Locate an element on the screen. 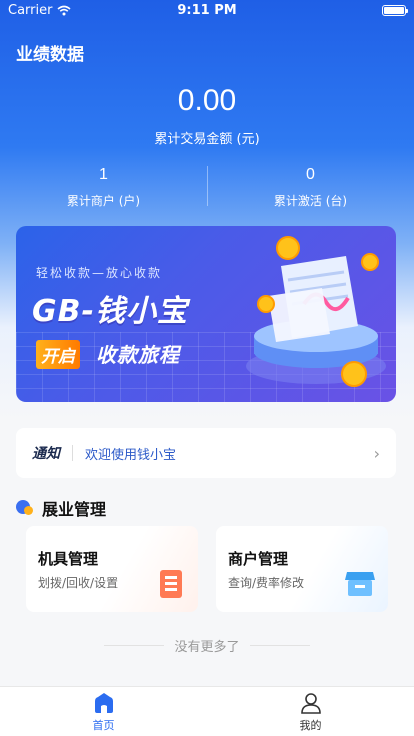 Image resolution: width=414 pixels, height=736 pixels. total-amount-value: 0.00 is located at coordinates (207, 100).